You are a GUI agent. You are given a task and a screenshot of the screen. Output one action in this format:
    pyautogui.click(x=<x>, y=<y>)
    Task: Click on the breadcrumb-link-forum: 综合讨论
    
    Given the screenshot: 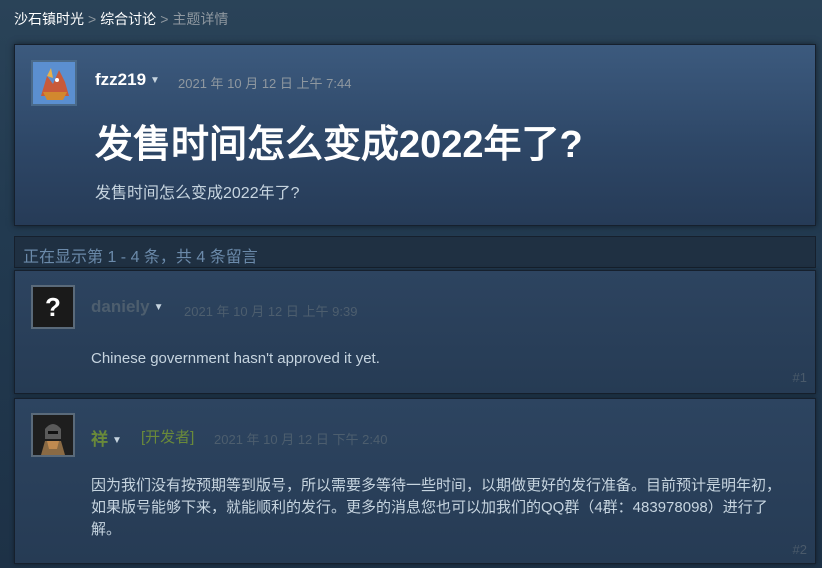 What is the action you would take?
    pyautogui.click(x=128, y=19)
    